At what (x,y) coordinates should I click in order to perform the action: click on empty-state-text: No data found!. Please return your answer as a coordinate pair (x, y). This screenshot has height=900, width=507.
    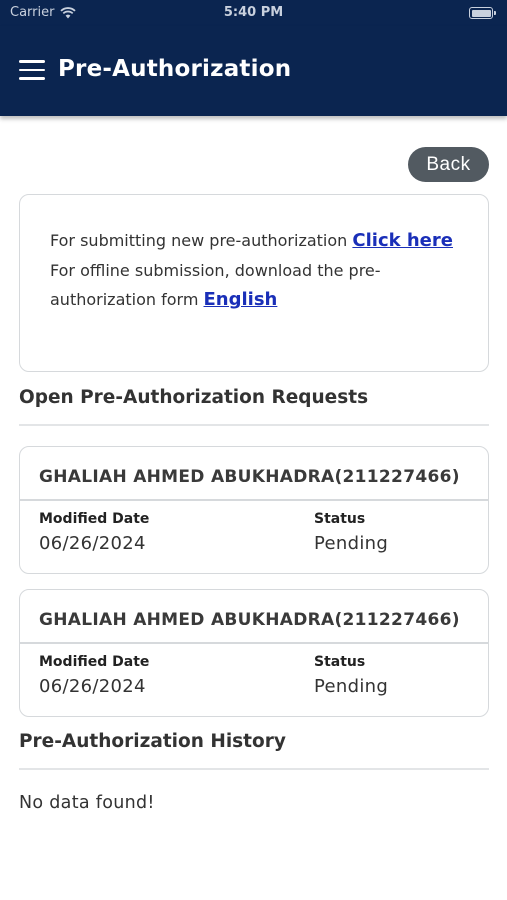
    Looking at the image, I should click on (87, 803).